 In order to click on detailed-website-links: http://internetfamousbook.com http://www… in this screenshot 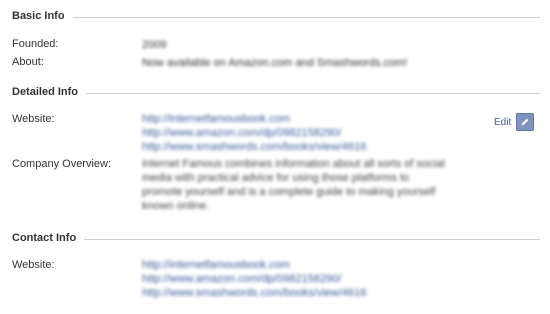, I will do `click(316, 133)`.